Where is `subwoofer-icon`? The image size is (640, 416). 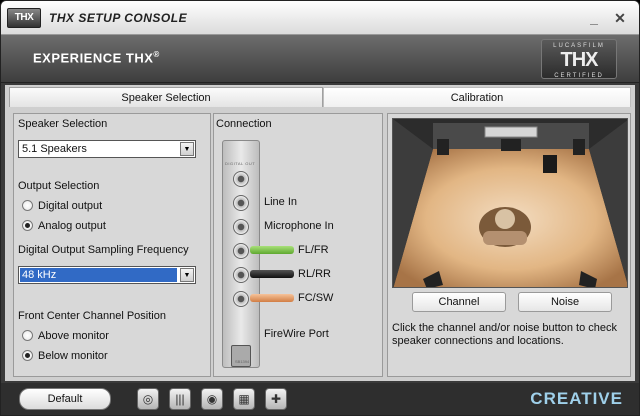
subwoofer-icon is located at coordinates (550, 164).